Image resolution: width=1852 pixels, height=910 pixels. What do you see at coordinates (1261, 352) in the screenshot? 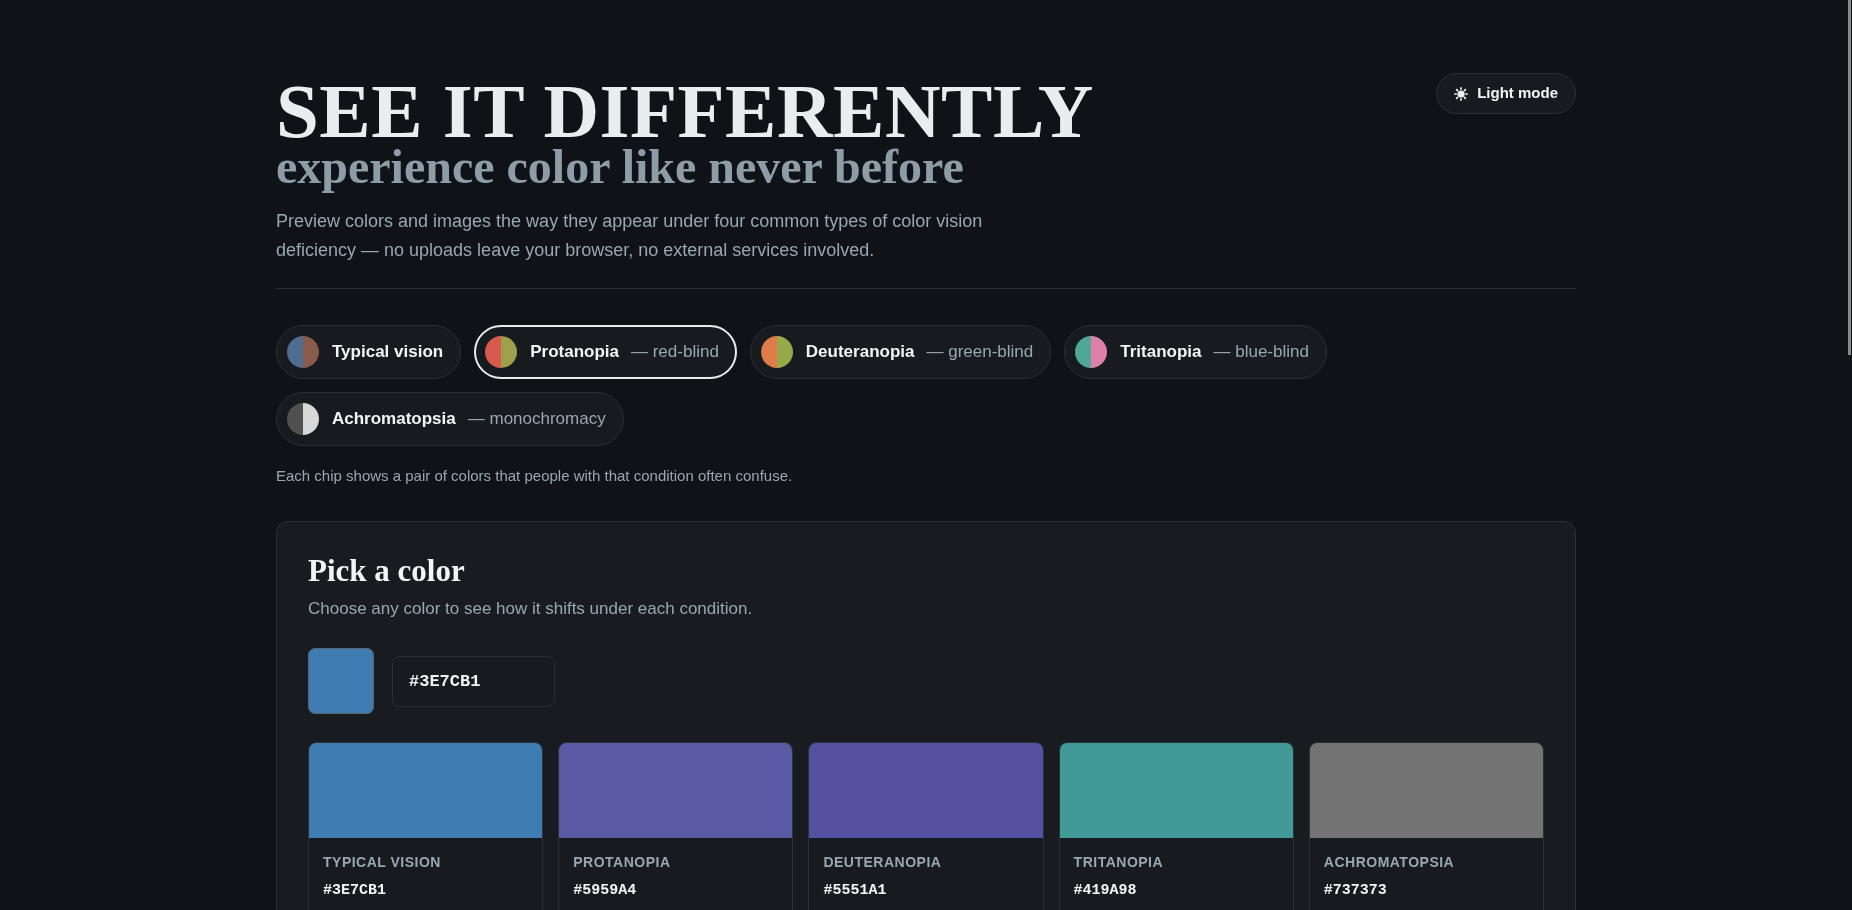
I see `chip-detail: — blue-blind` at bounding box center [1261, 352].